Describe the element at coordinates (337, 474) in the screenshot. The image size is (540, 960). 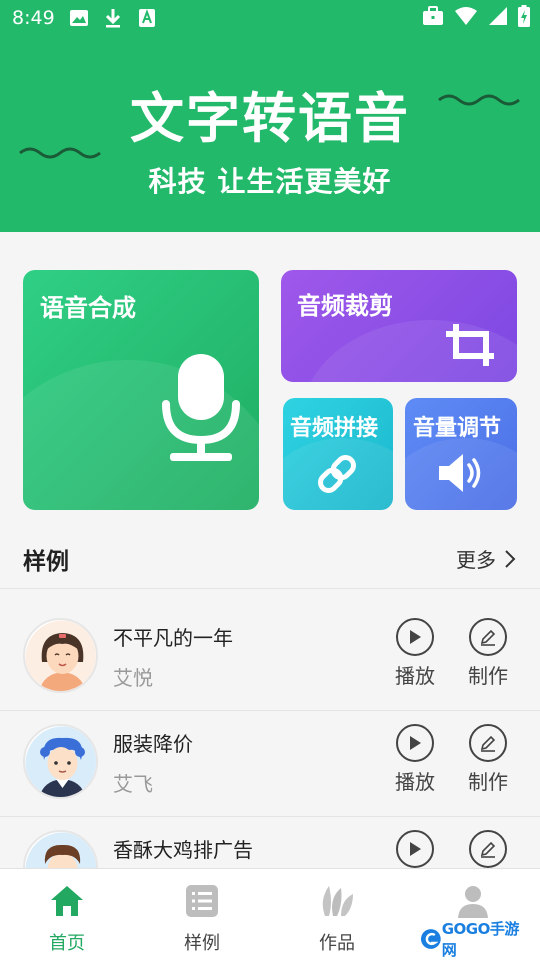
I see `link-icon` at that location.